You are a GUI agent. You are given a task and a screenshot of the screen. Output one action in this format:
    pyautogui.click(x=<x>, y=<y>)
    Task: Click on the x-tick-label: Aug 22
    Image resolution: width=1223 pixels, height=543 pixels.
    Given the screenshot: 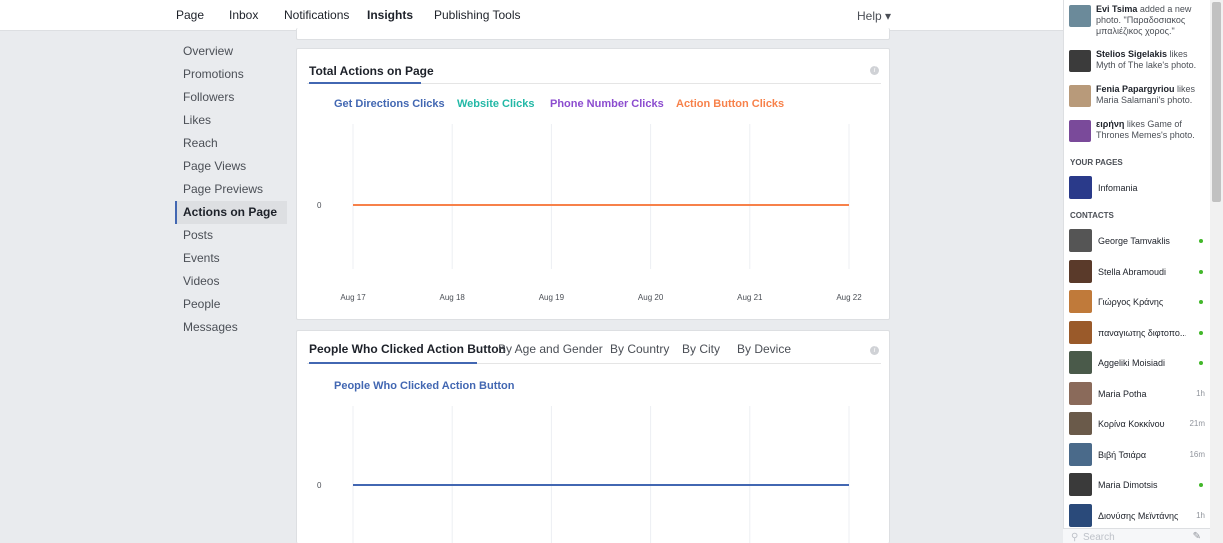 What is the action you would take?
    pyautogui.click(x=849, y=297)
    